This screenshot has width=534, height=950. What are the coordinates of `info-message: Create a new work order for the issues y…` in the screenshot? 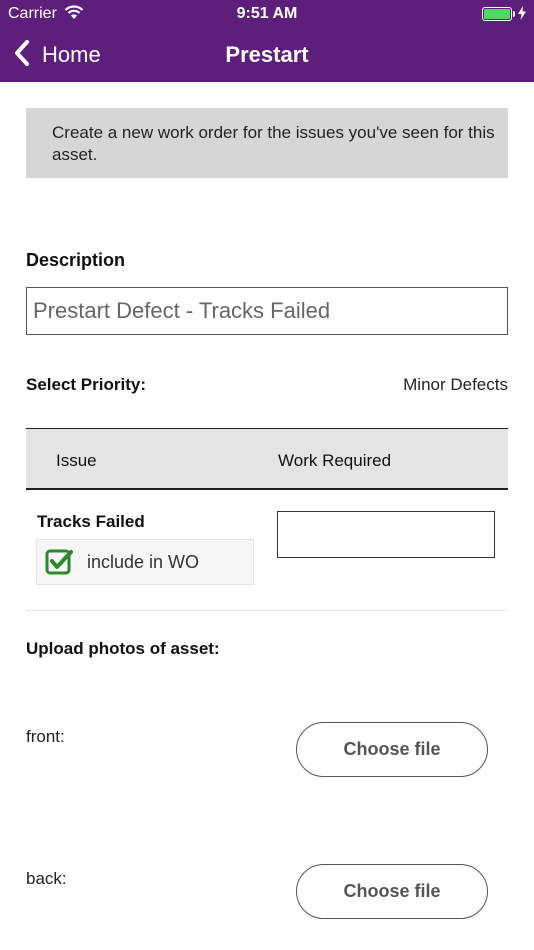 It's located at (267, 143).